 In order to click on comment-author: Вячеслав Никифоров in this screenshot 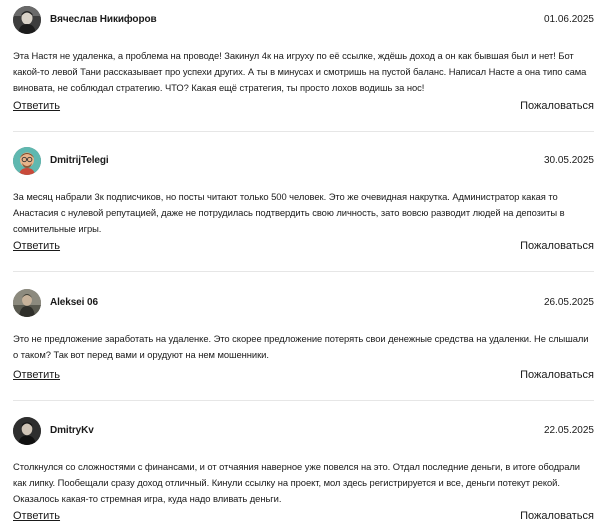, I will do `click(103, 19)`.